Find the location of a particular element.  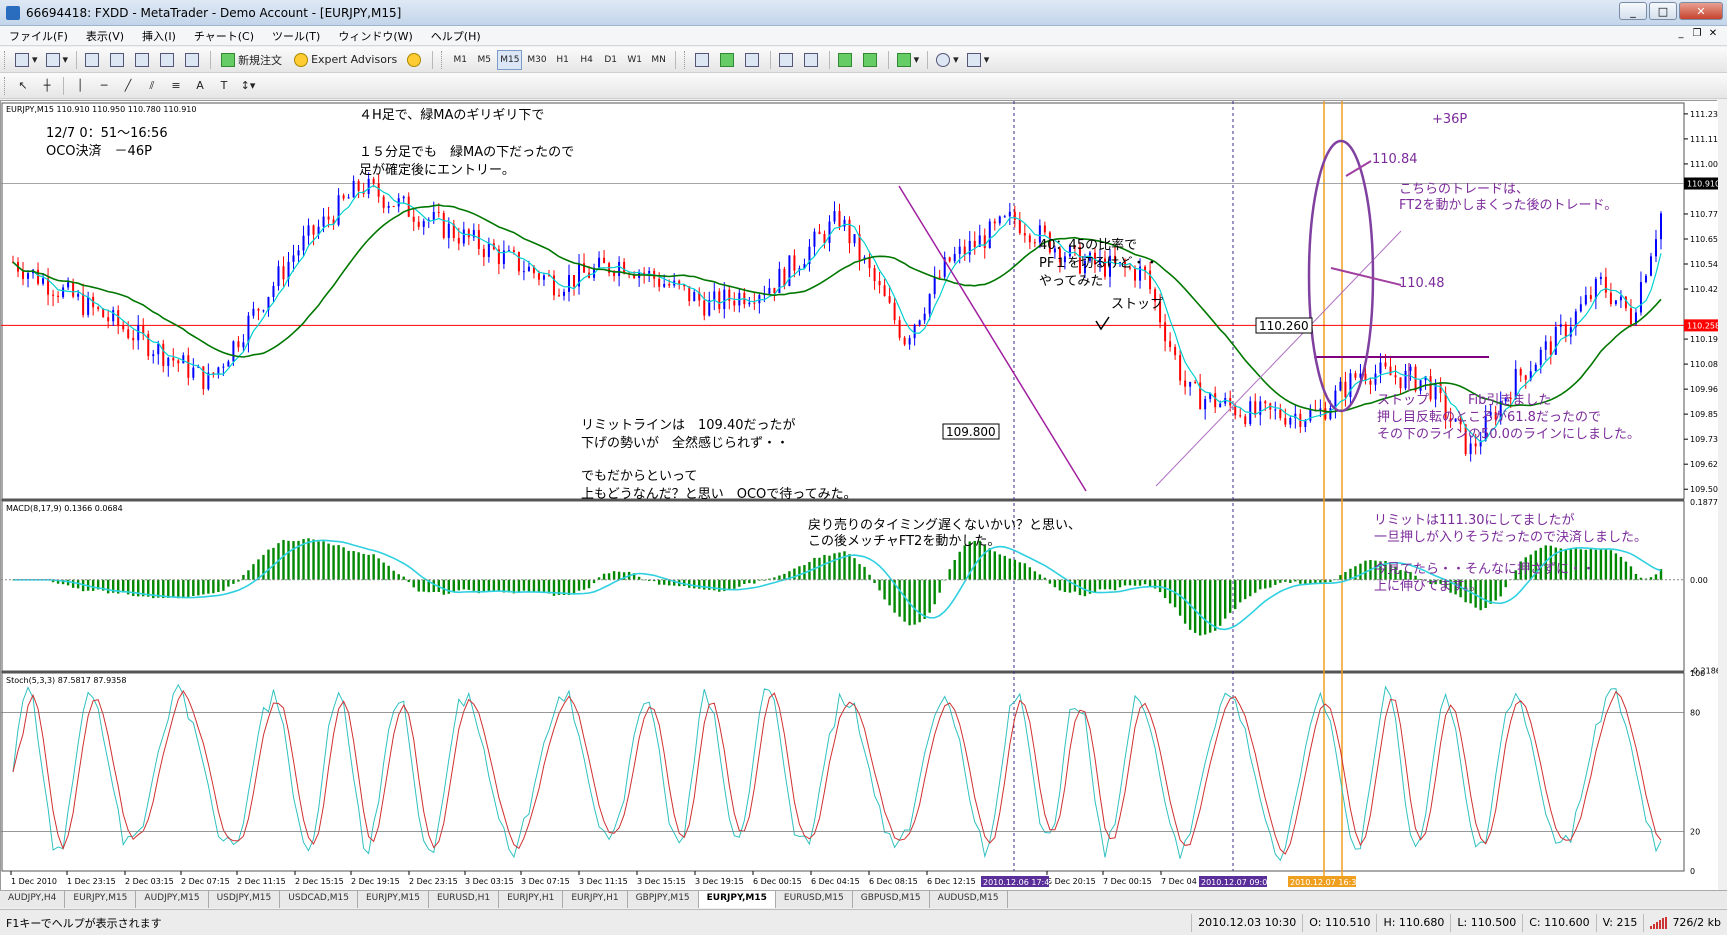

indicators-button: ▾ is located at coordinates (908, 60).